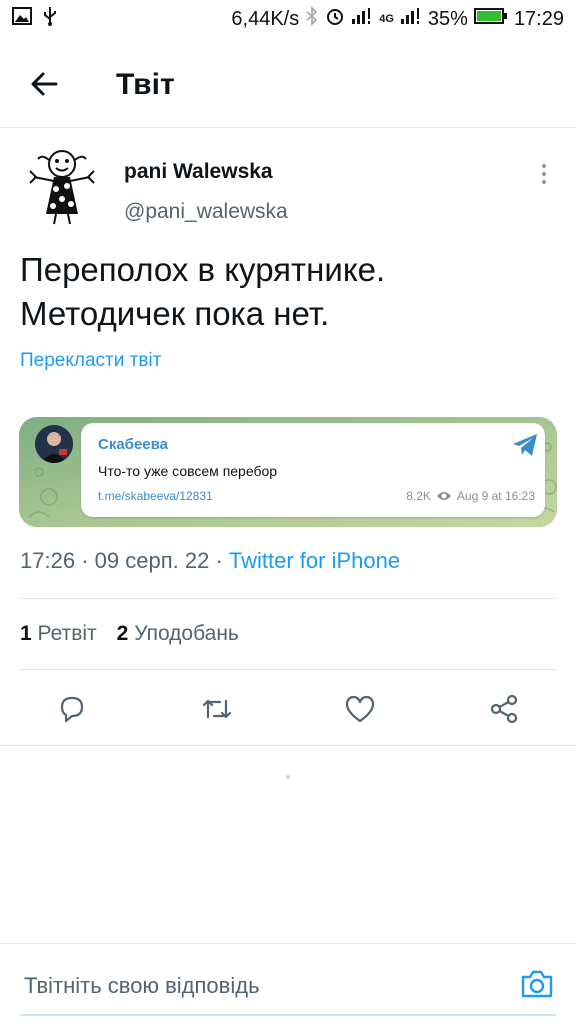 The image size is (576, 1024). I want to click on tweet-stats: 1 Ретвіт 2 Уподобань, so click(129, 634).